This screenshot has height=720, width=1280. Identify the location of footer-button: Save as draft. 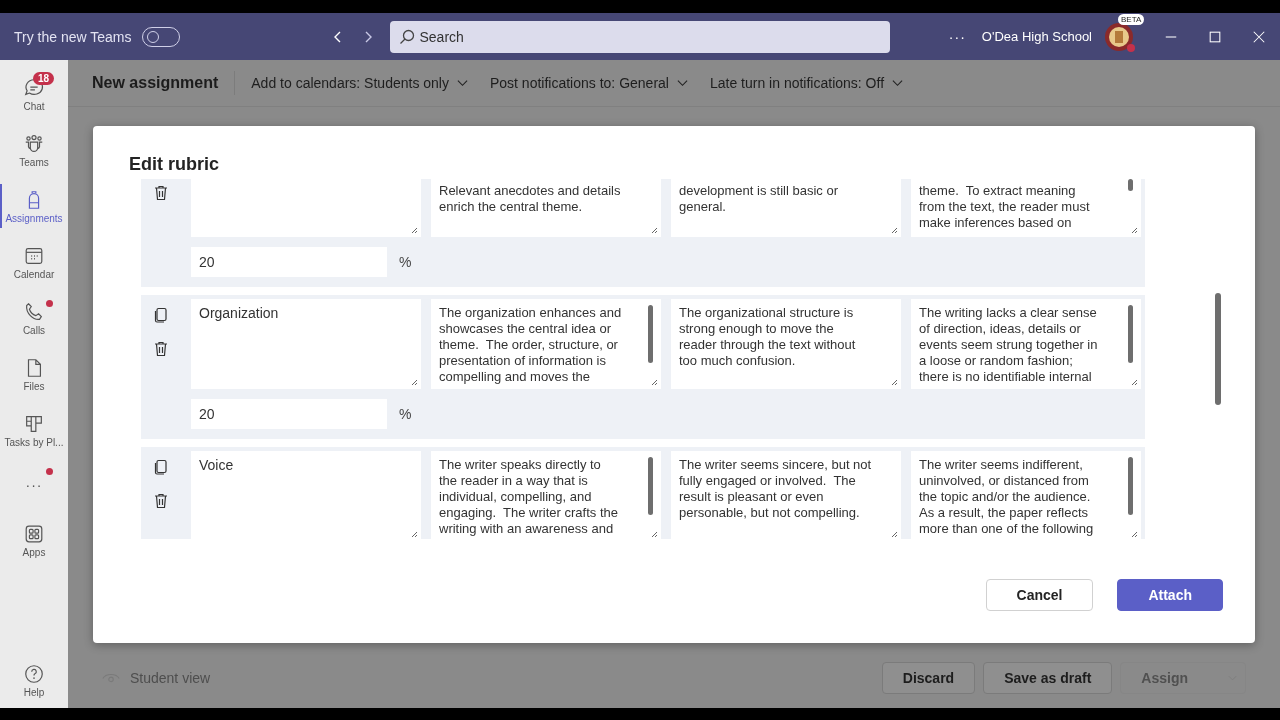
(1048, 678).